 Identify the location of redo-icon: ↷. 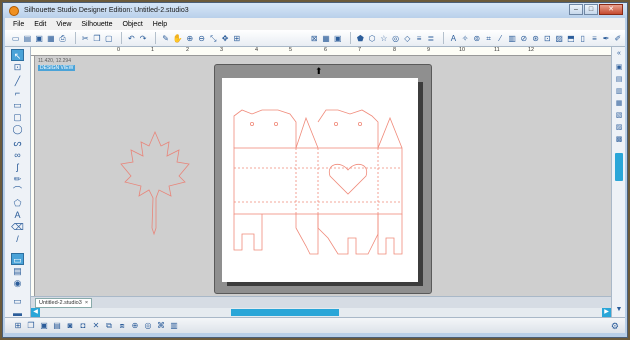
(142, 38).